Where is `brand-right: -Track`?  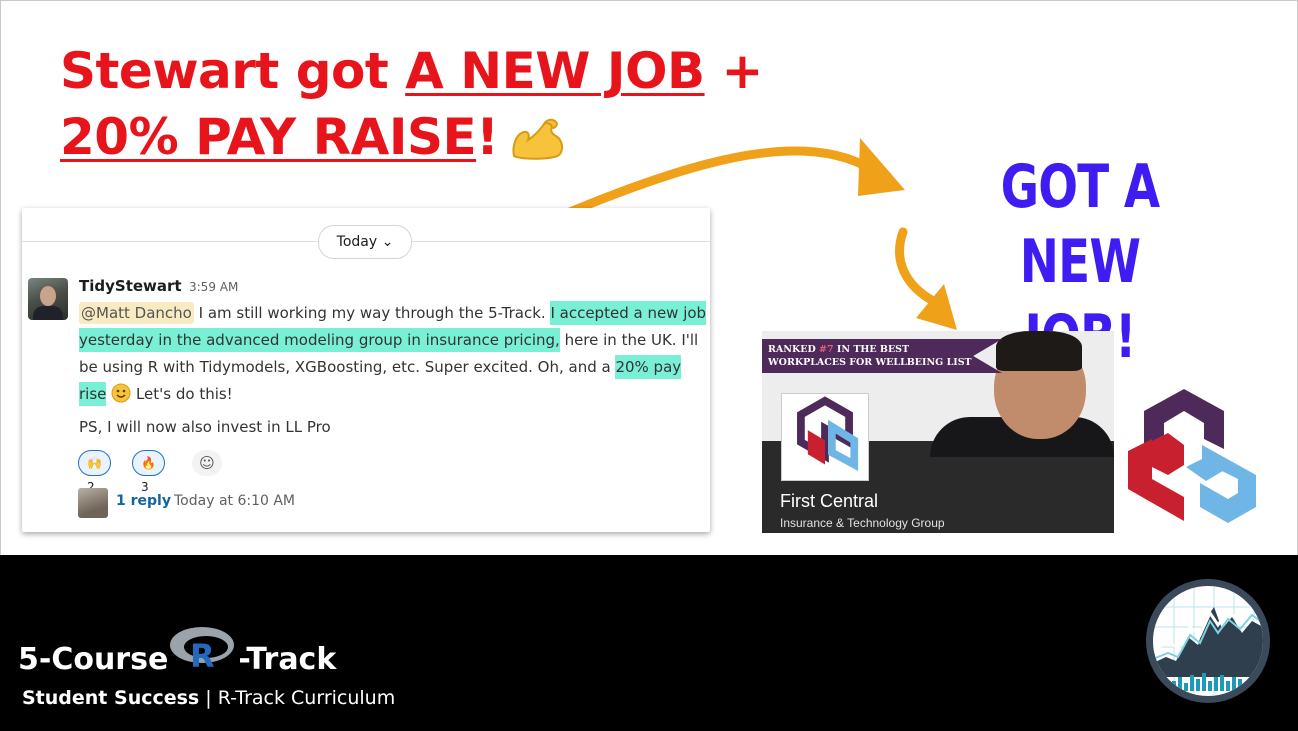
brand-right: -Track is located at coordinates (287, 659).